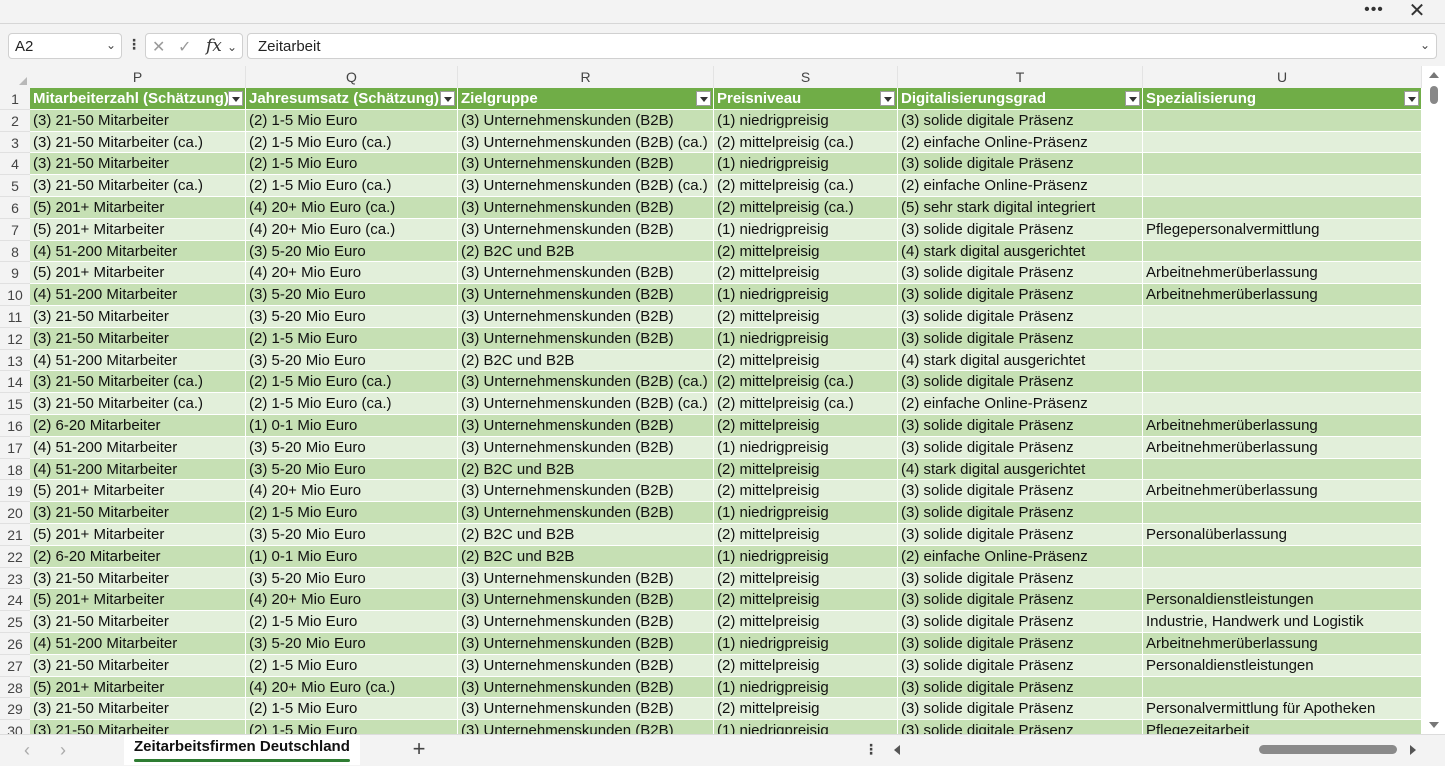 This screenshot has width=1445, height=766. I want to click on table-cell: (2) 1-5 Mio Euro (ca.), so click(352, 186).